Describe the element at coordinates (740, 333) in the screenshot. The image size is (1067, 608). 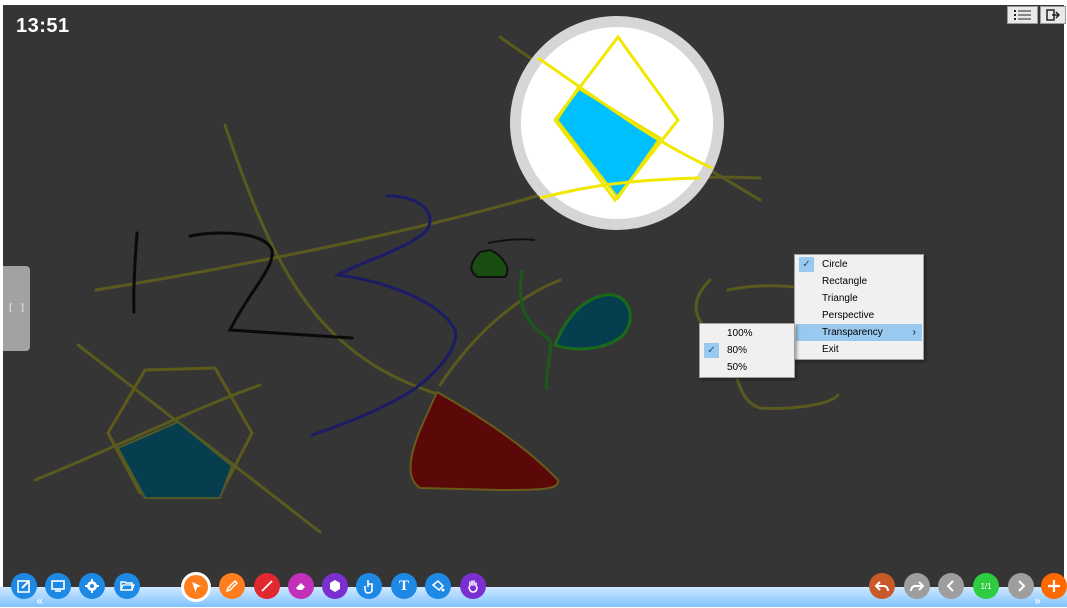
I see `menu-item-label: 100%` at that location.